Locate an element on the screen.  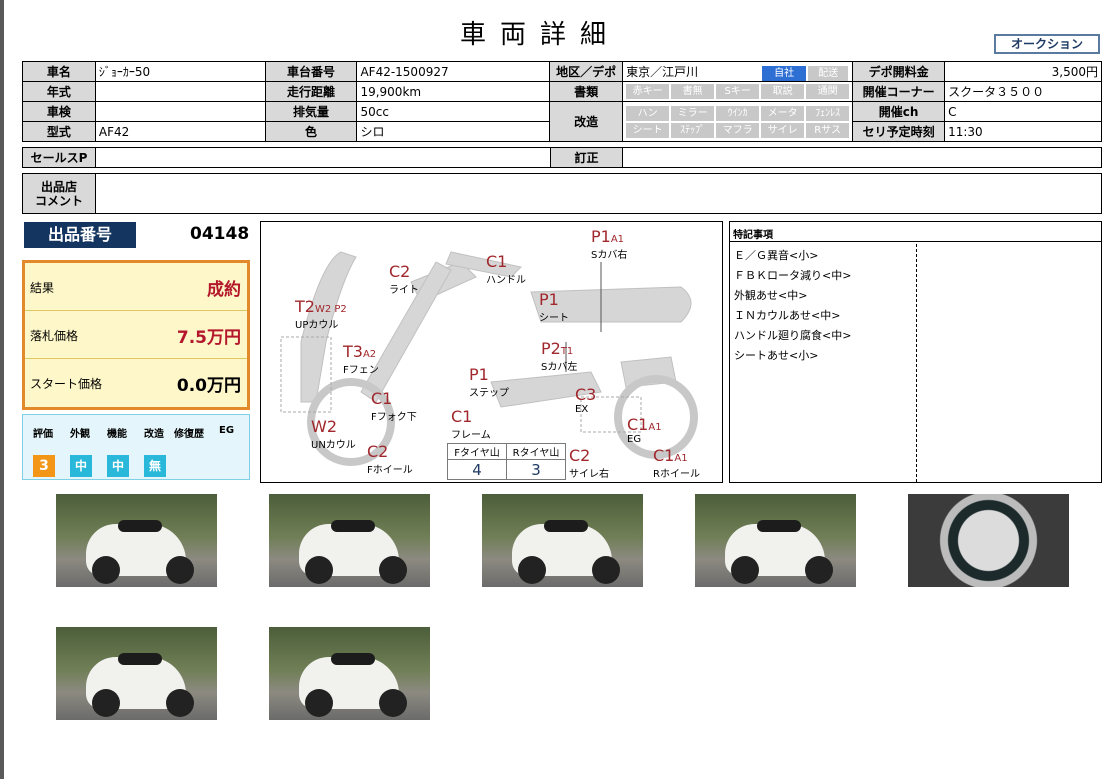
start-price-row: スタート価格 0.0万円 is located at coordinates (136, 383).